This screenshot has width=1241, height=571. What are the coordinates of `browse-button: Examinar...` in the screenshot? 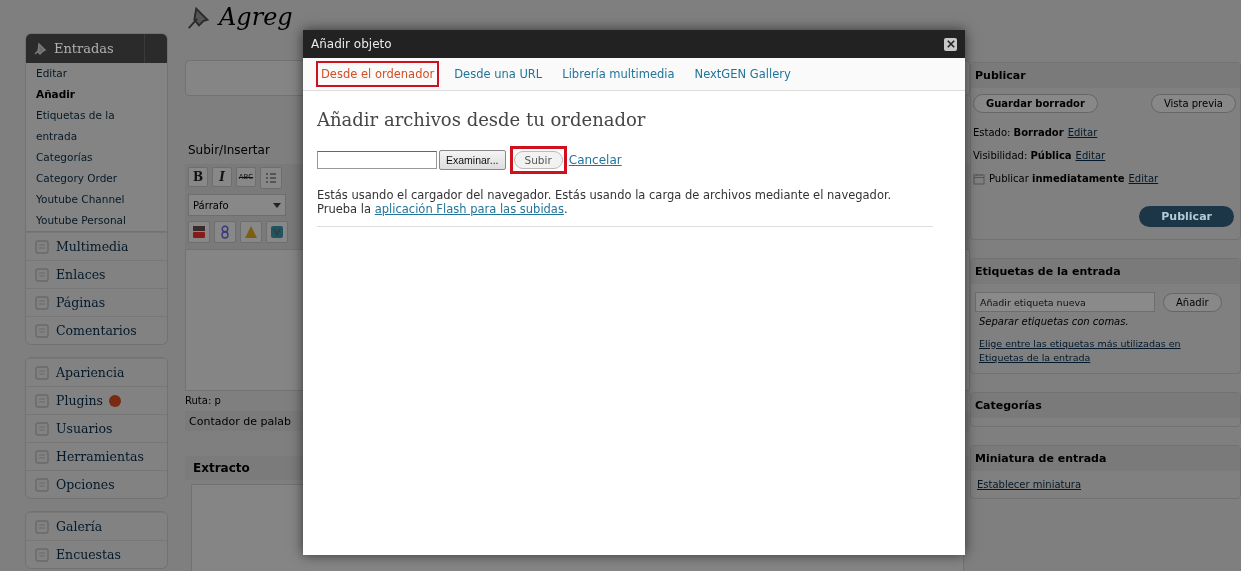 It's located at (472, 160).